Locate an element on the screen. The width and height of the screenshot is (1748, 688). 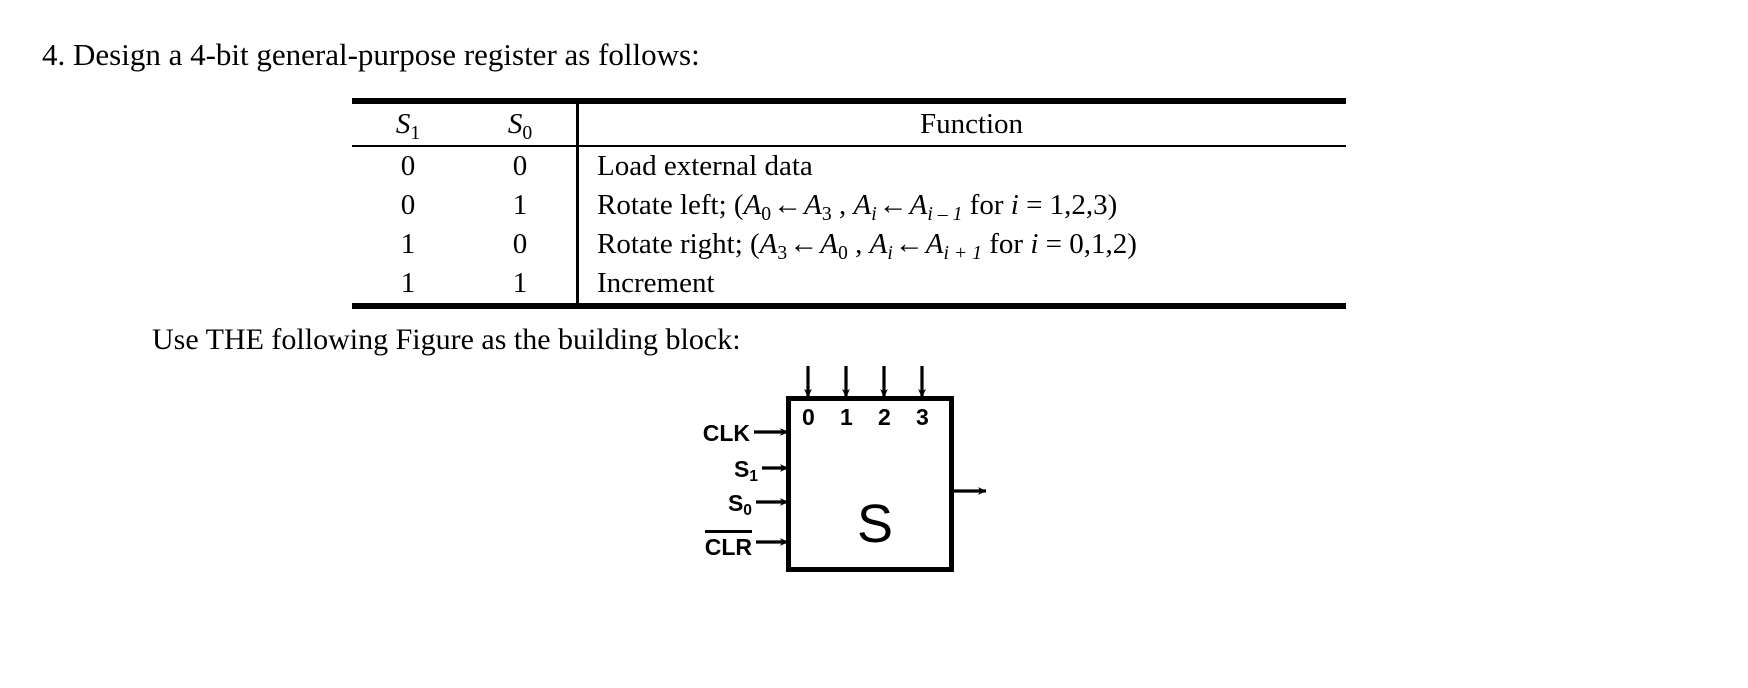
s0-symbol: S is located at coordinates (515, 124).